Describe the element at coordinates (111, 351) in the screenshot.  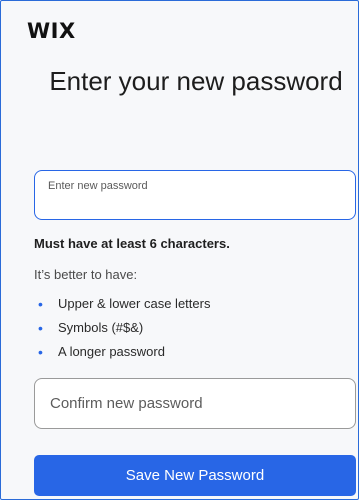
I see `tip-label: A longer password` at that location.